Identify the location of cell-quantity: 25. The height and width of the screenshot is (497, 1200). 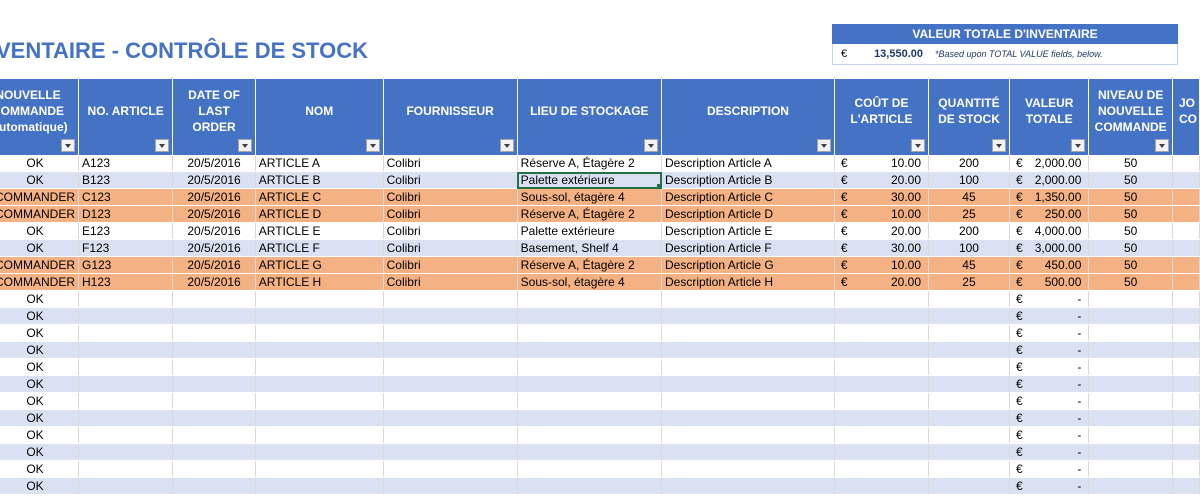
(969, 214).